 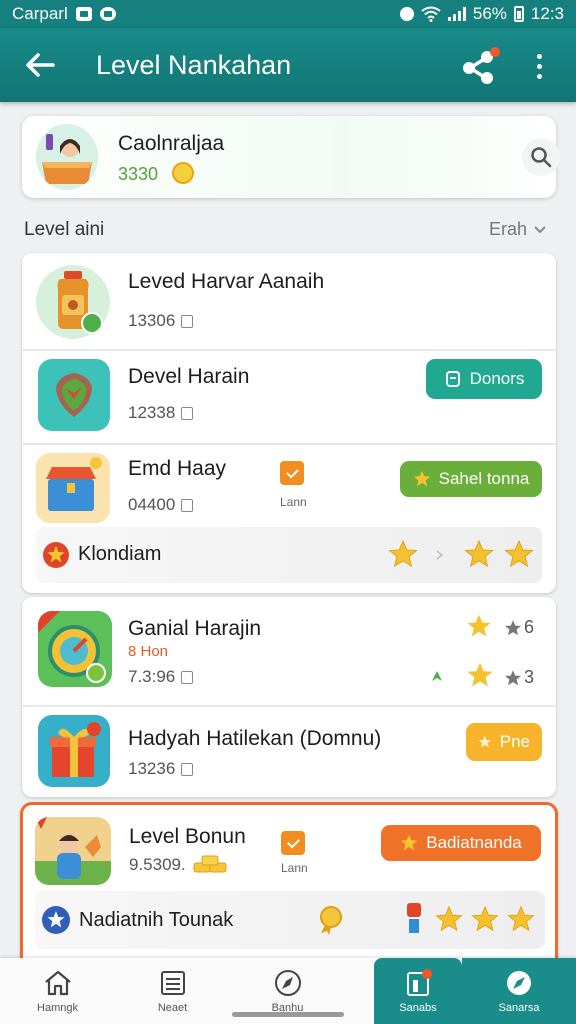 I want to click on avatar, so click(x=67, y=157).